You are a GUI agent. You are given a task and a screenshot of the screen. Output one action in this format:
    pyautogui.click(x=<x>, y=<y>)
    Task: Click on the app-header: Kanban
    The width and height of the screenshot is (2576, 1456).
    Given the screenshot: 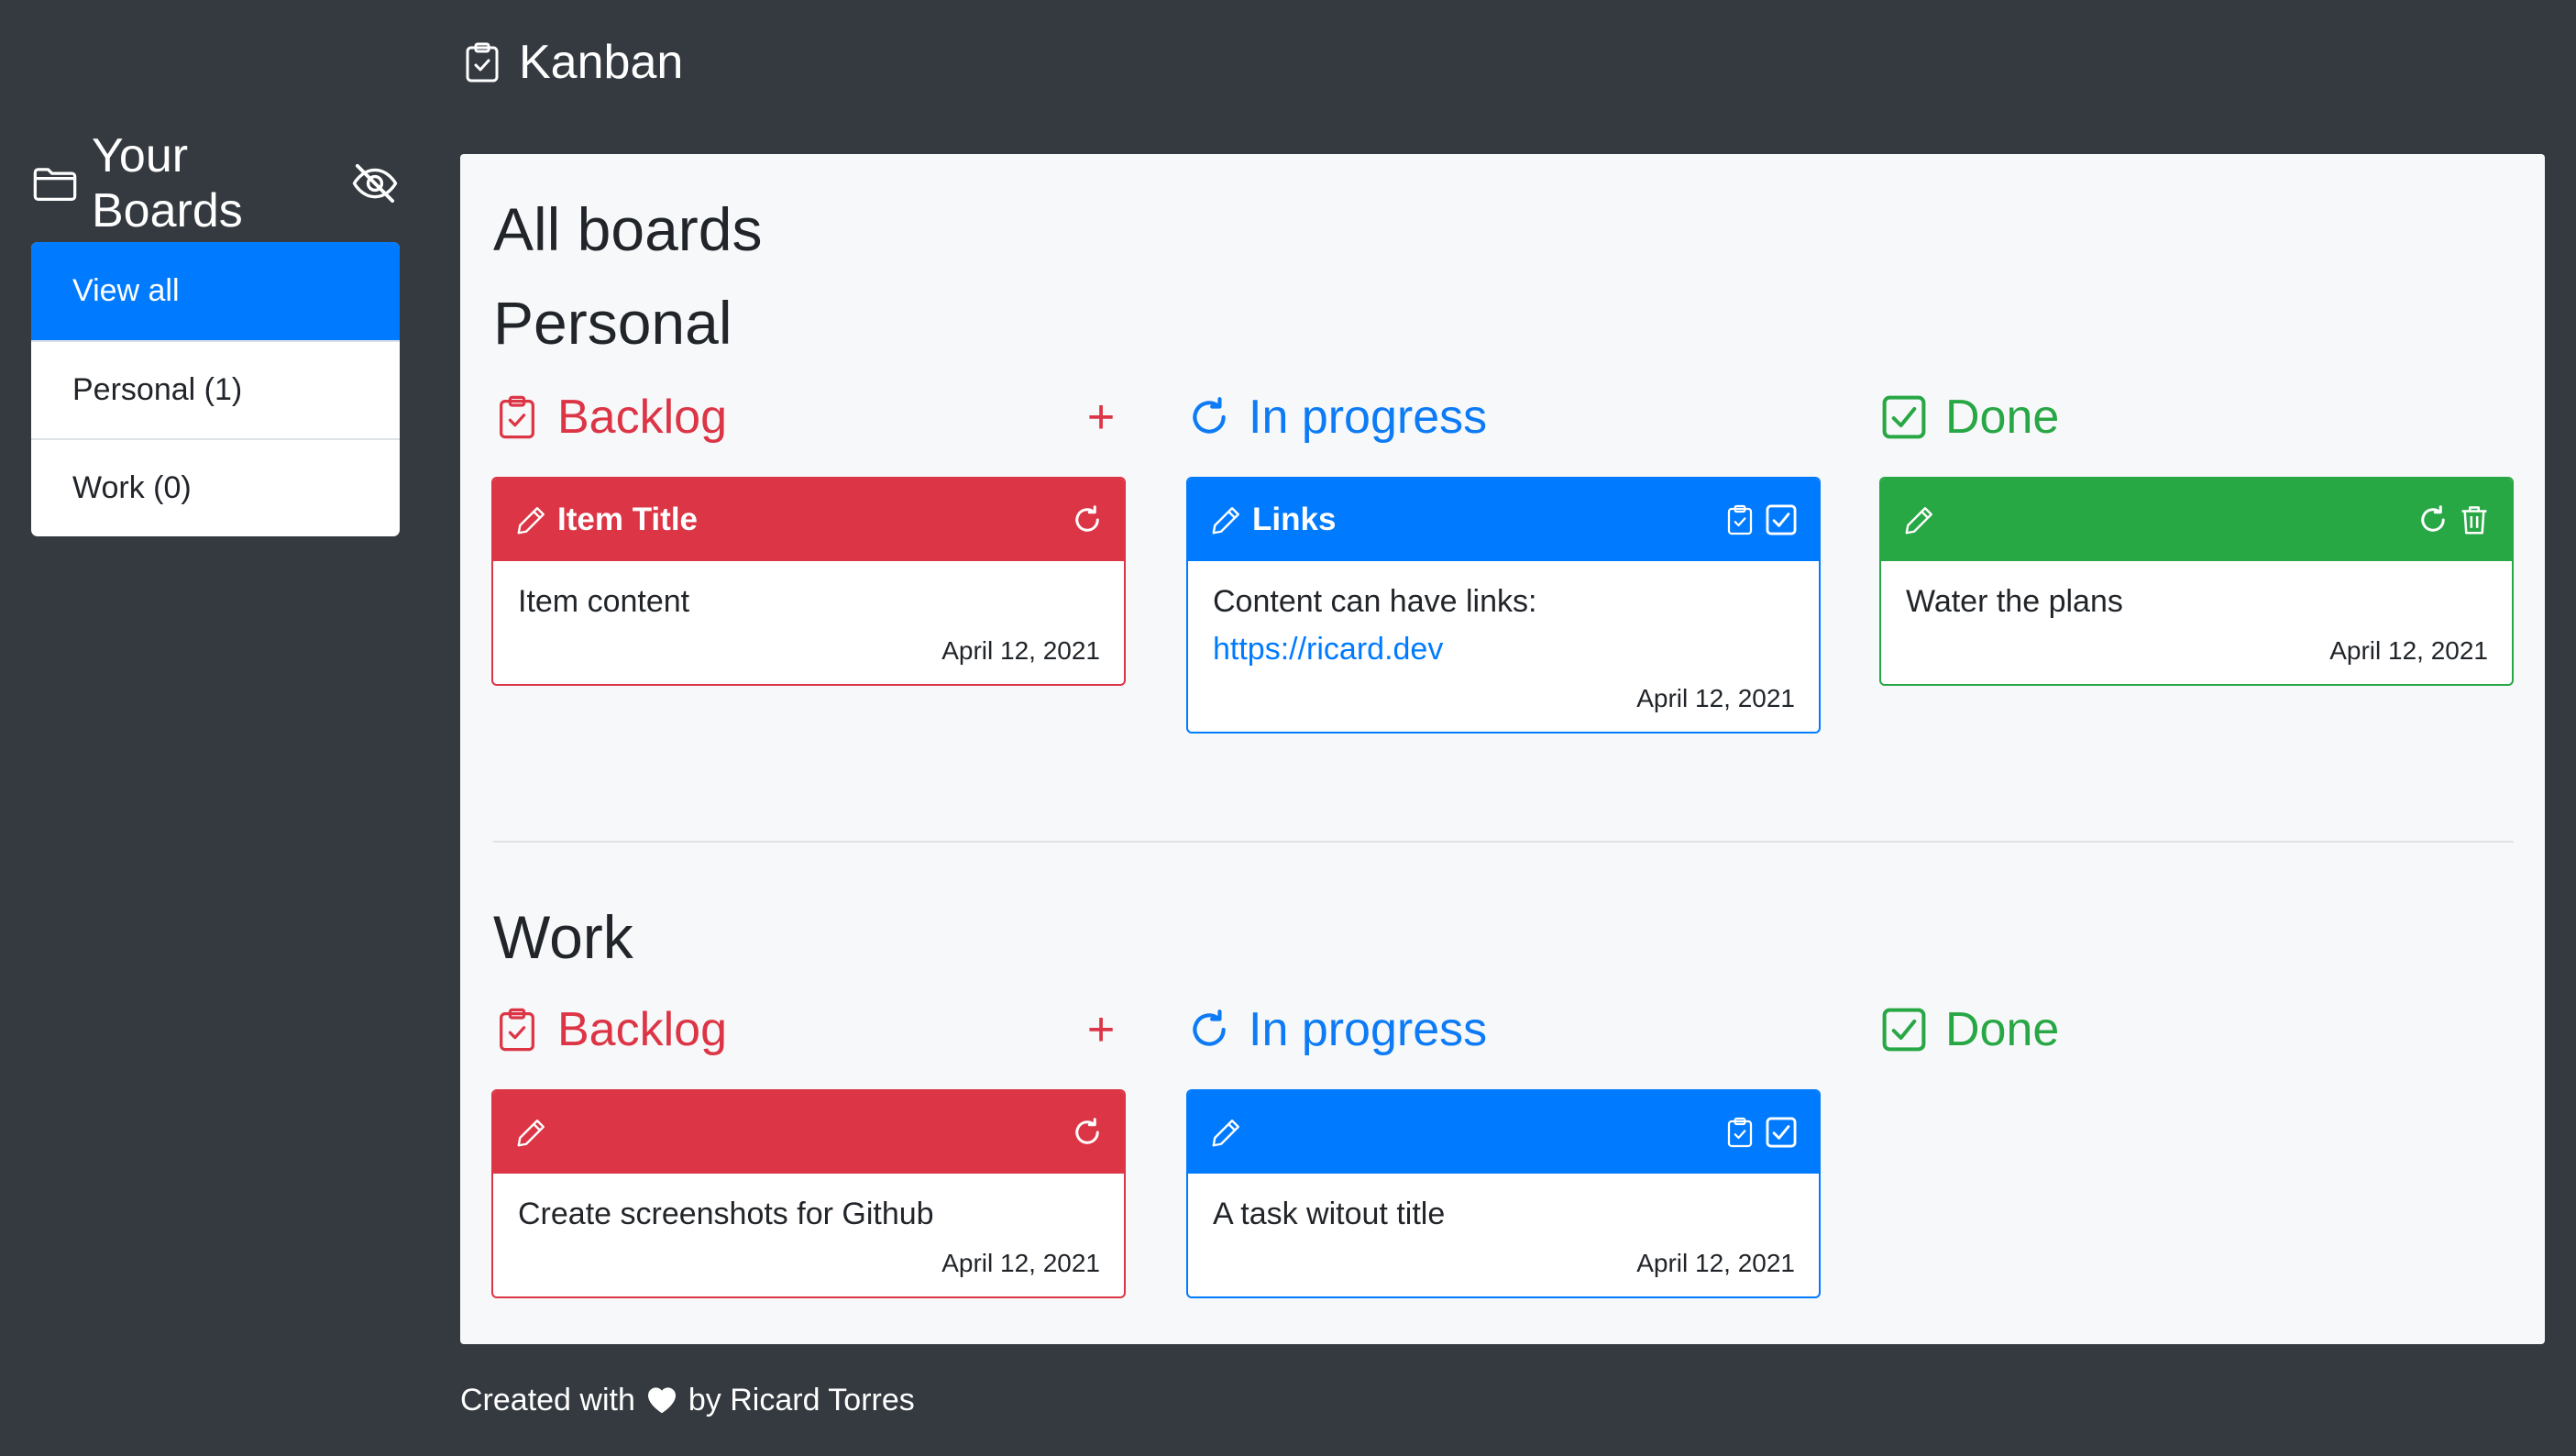 What is the action you would take?
    pyautogui.click(x=572, y=62)
    